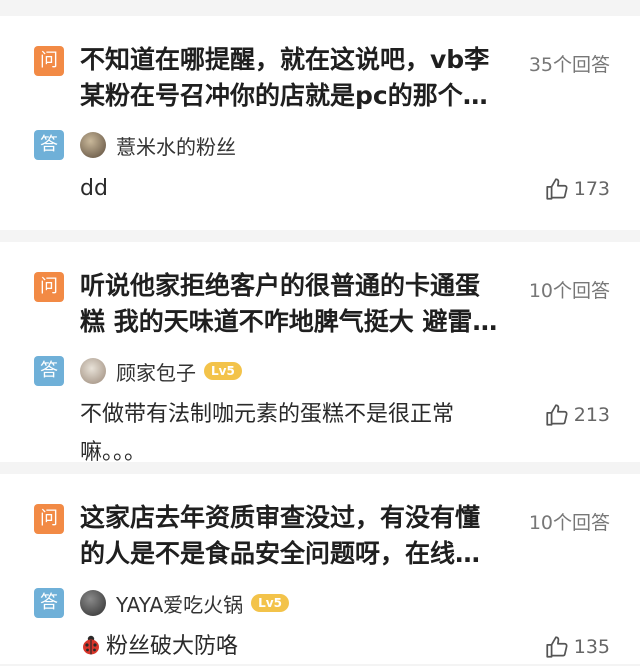 The height and width of the screenshot is (666, 640). What do you see at coordinates (172, 646) in the screenshot?
I see `answer-text: 粉丝破大防咯` at bounding box center [172, 646].